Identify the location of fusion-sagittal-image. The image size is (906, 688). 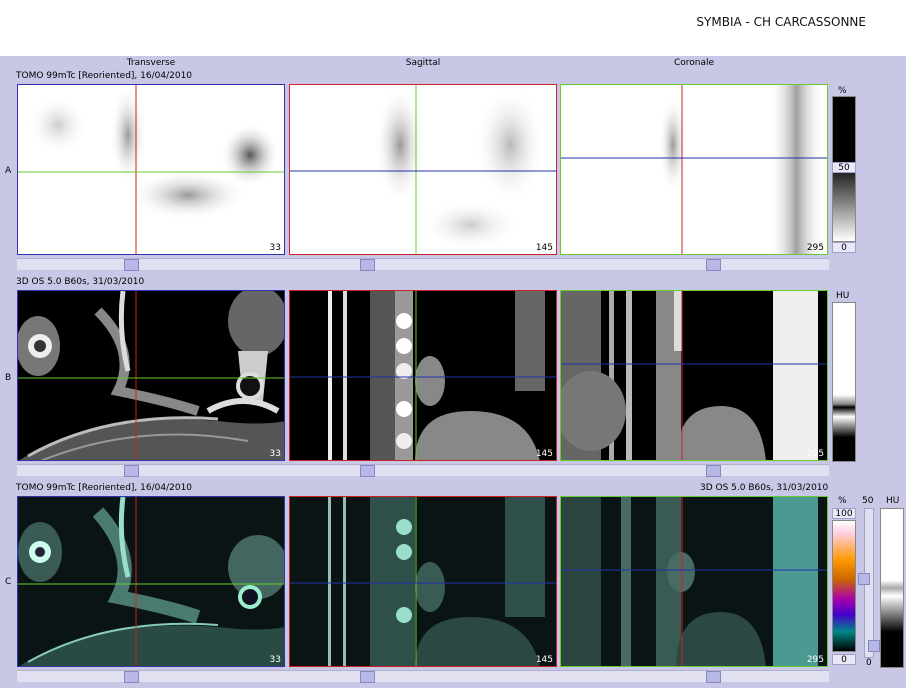
(423, 581).